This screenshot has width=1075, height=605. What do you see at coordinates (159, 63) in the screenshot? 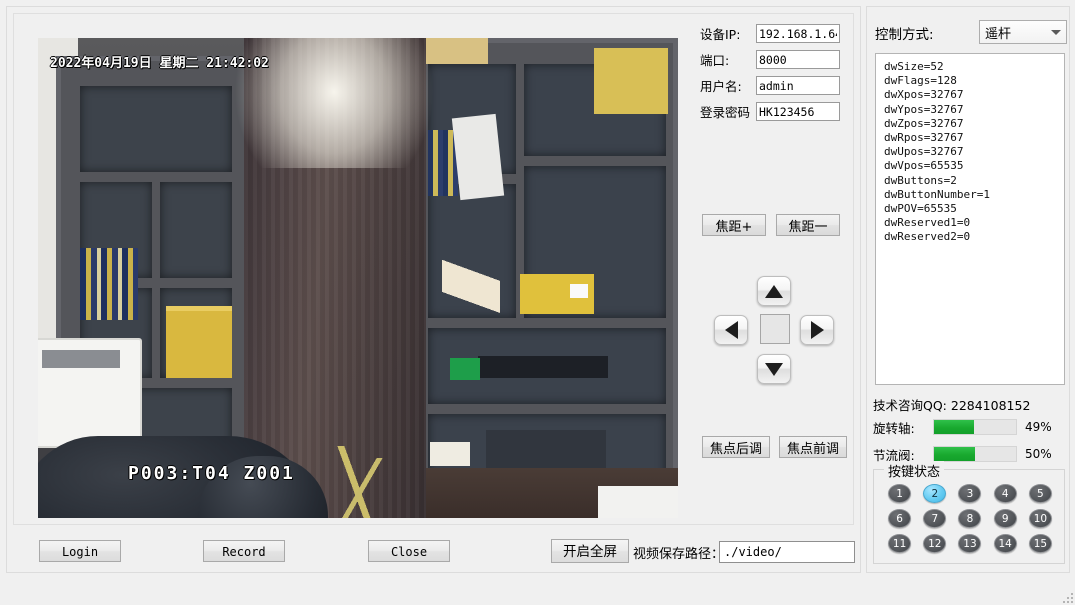
I see `video-timestamp-overlay: 2022年04月19日 星期二 21:42:02` at bounding box center [159, 63].